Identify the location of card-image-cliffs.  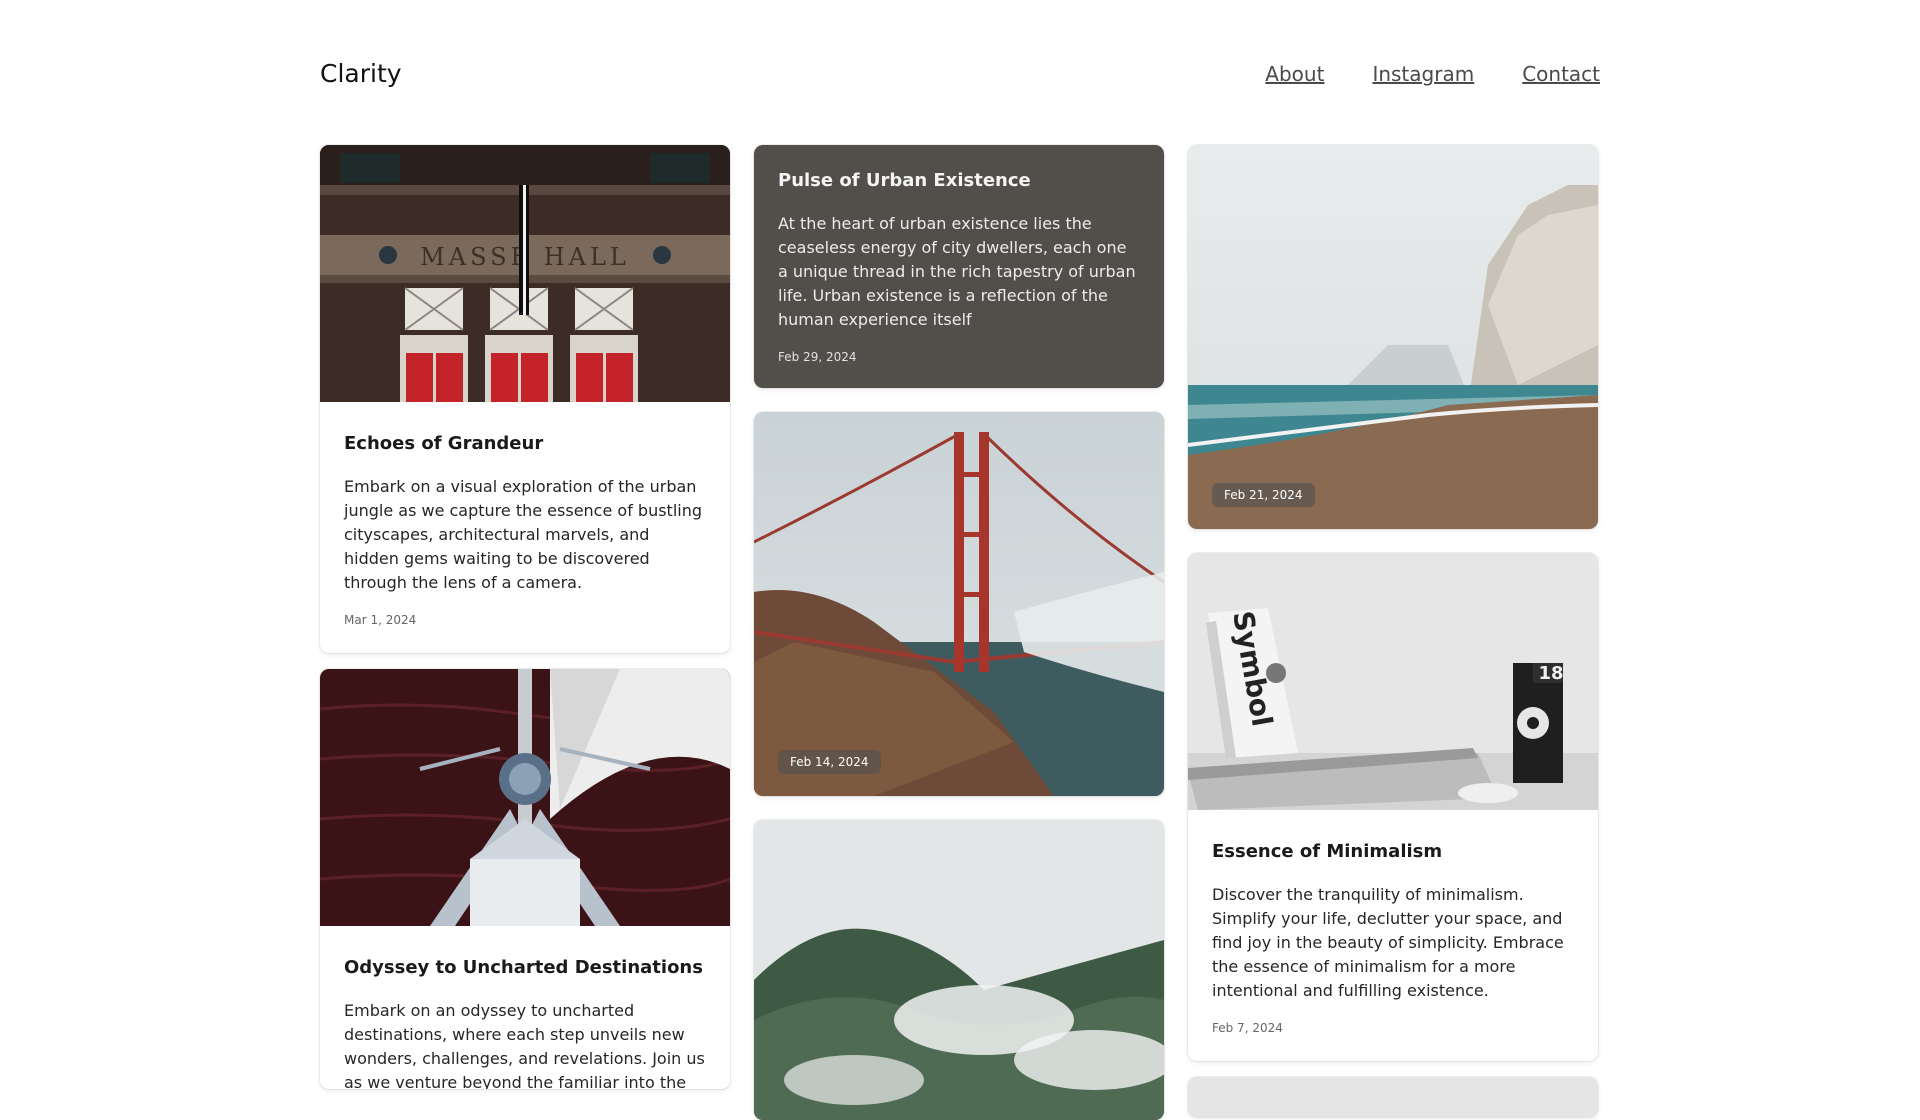
(1393, 337).